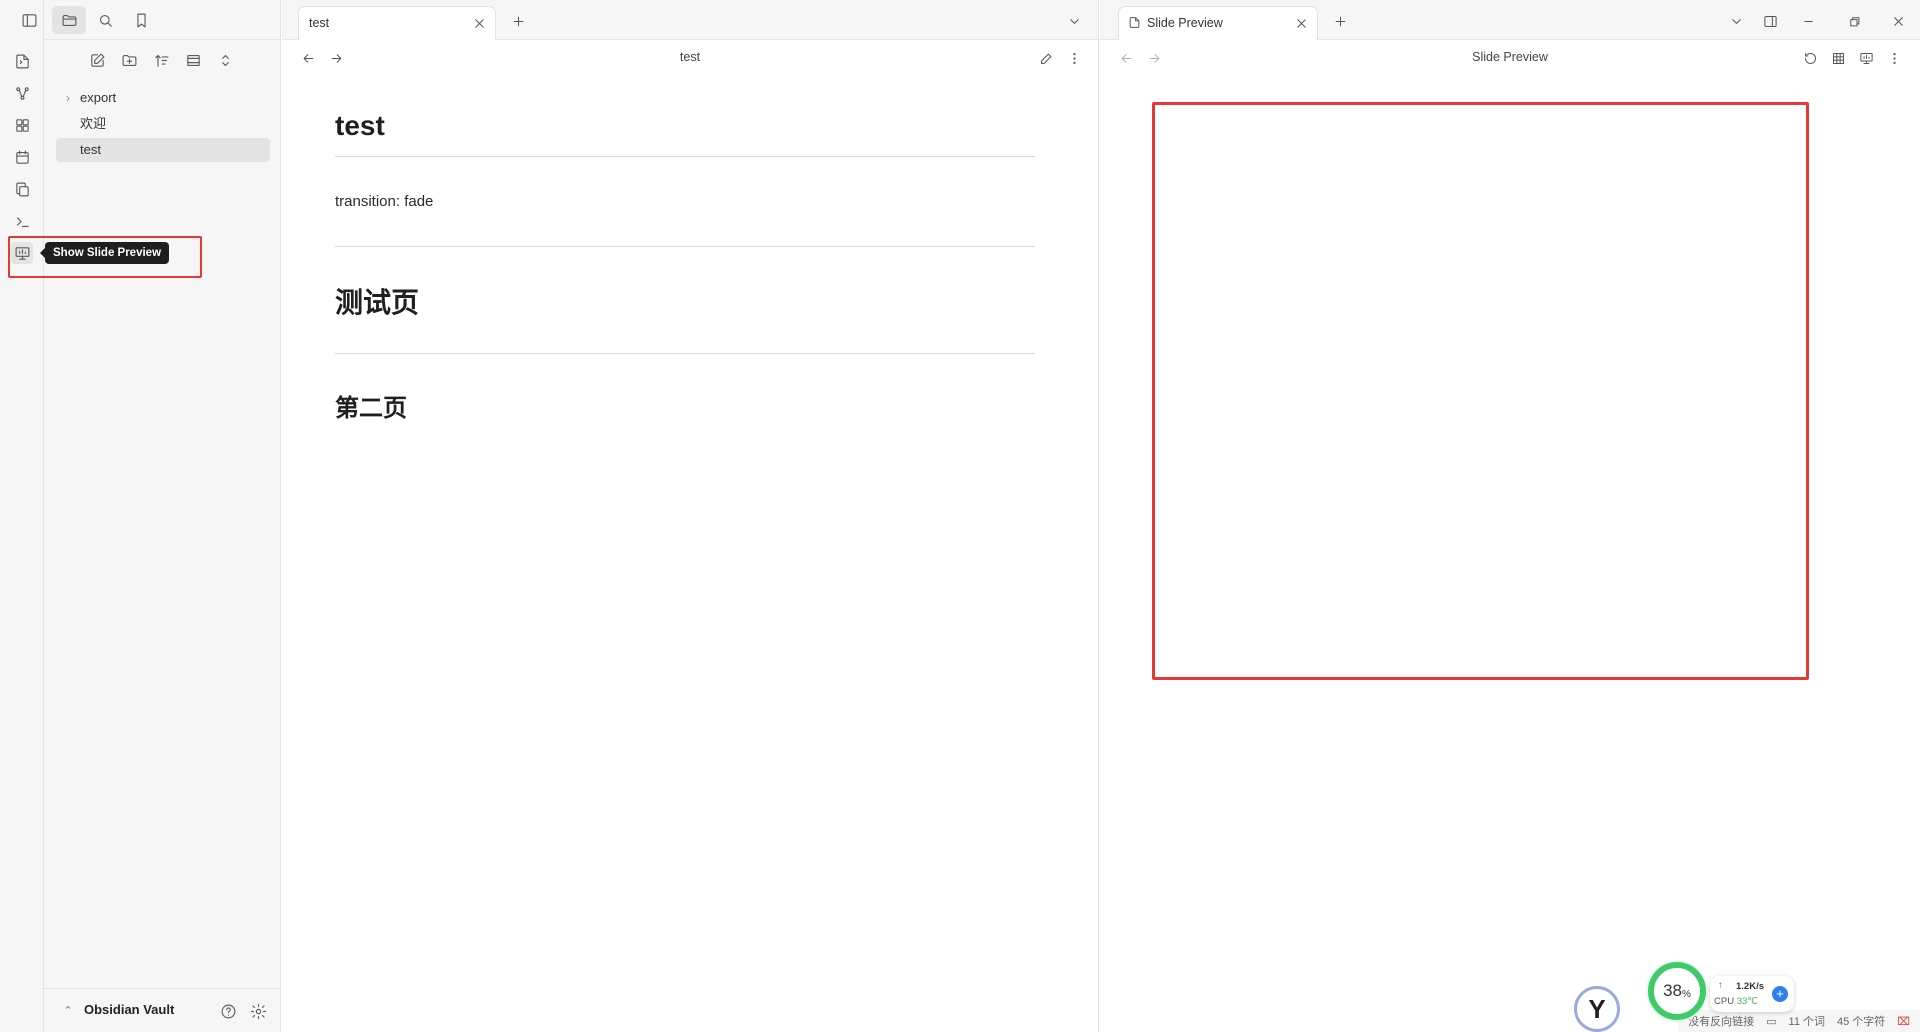 The image size is (1920, 1032). I want to click on new-folder-icon, so click(129, 60).